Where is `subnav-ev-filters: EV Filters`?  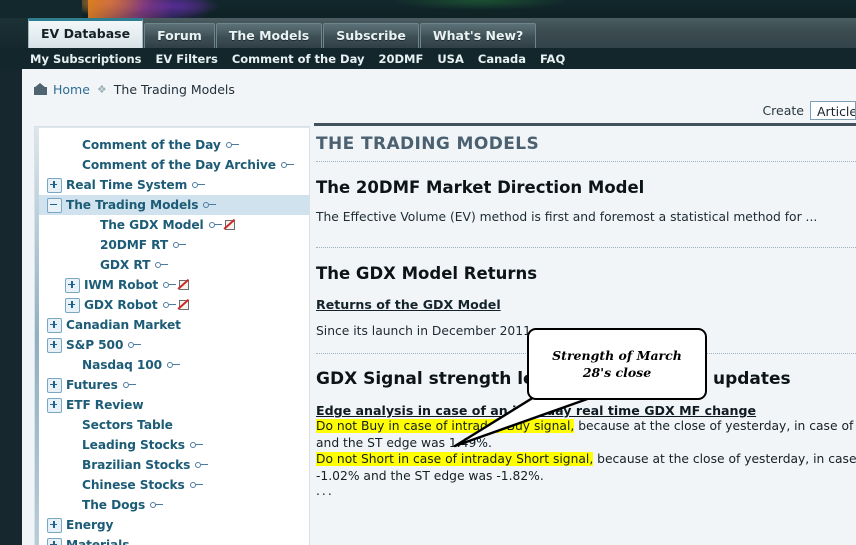 subnav-ev-filters: EV Filters is located at coordinates (187, 59).